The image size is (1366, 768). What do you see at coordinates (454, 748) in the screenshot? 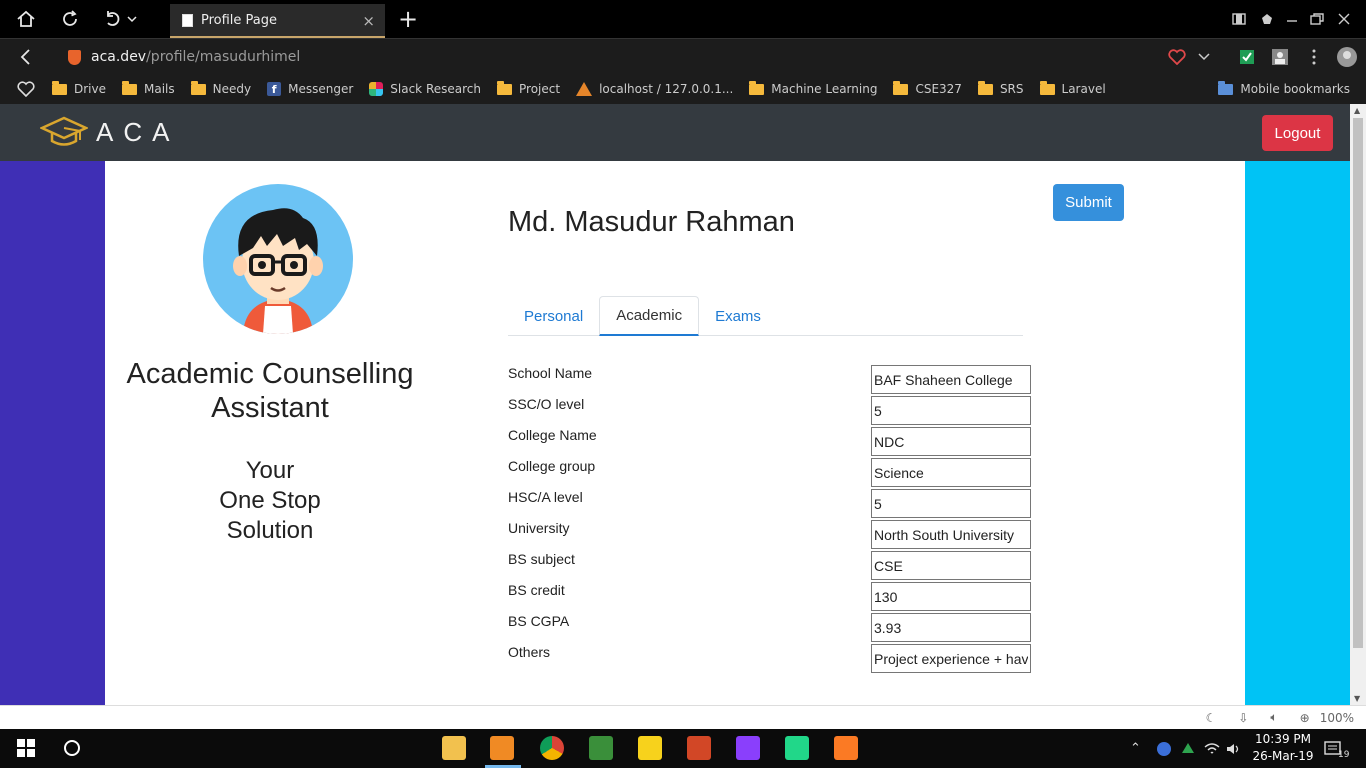
I see `file-explorer-icon` at bounding box center [454, 748].